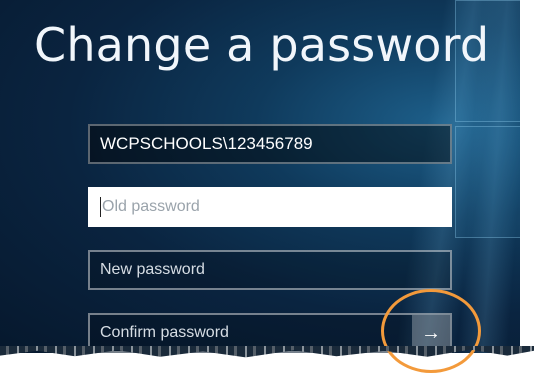 Image resolution: width=534 pixels, height=383 pixels. I want to click on new-password-placeholder: New password, so click(152, 269).